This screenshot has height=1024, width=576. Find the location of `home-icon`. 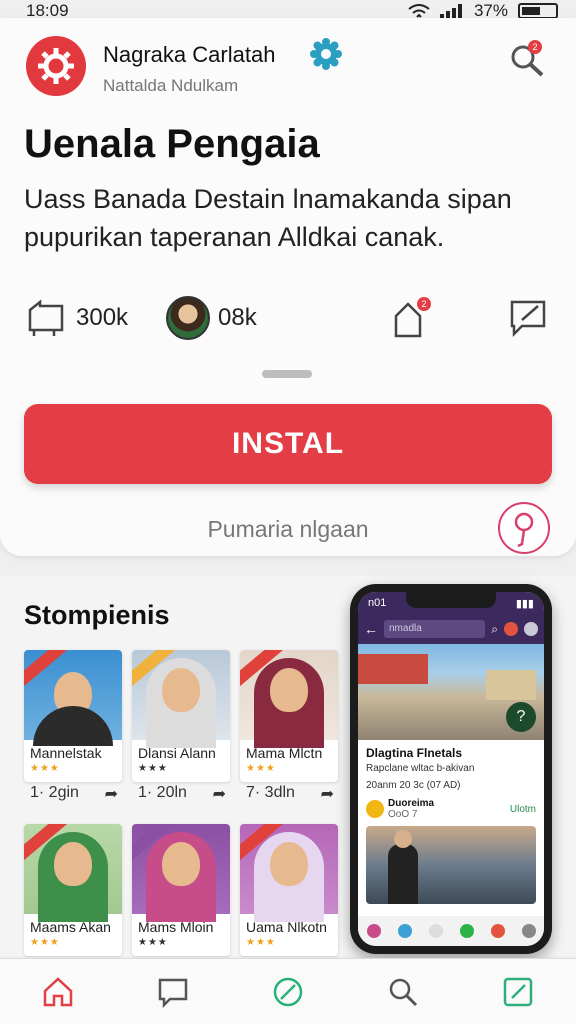

home-icon is located at coordinates (57, 991).